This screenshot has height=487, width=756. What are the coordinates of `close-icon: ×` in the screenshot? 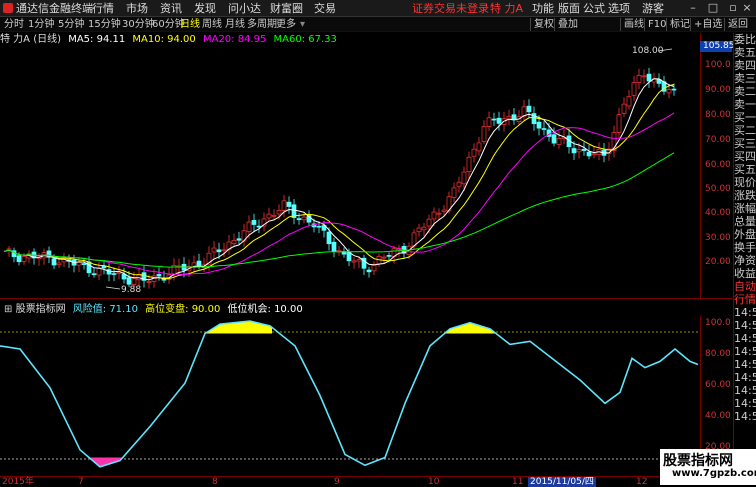 It's located at (747, 8).